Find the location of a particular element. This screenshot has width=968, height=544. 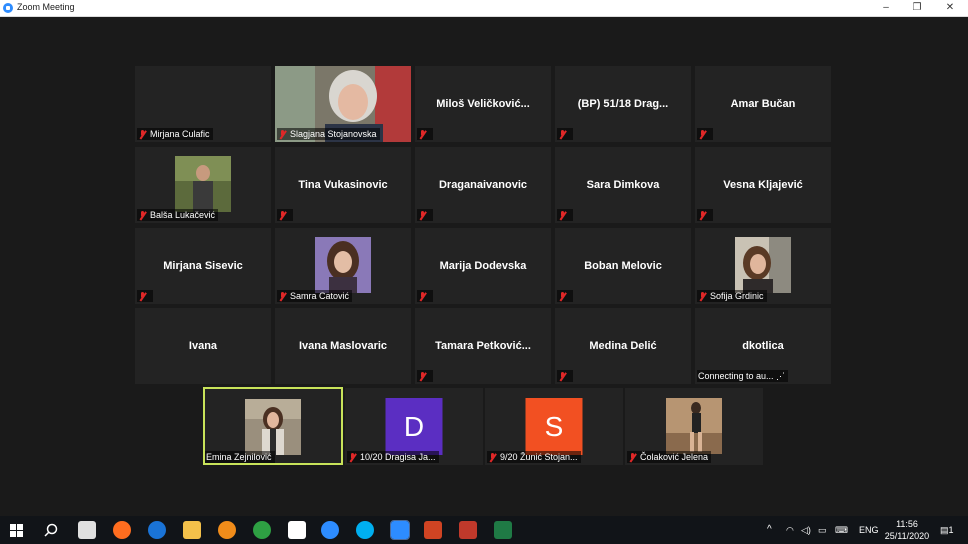

participant-label-text: Sofija Grdinic is located at coordinates (737, 296).